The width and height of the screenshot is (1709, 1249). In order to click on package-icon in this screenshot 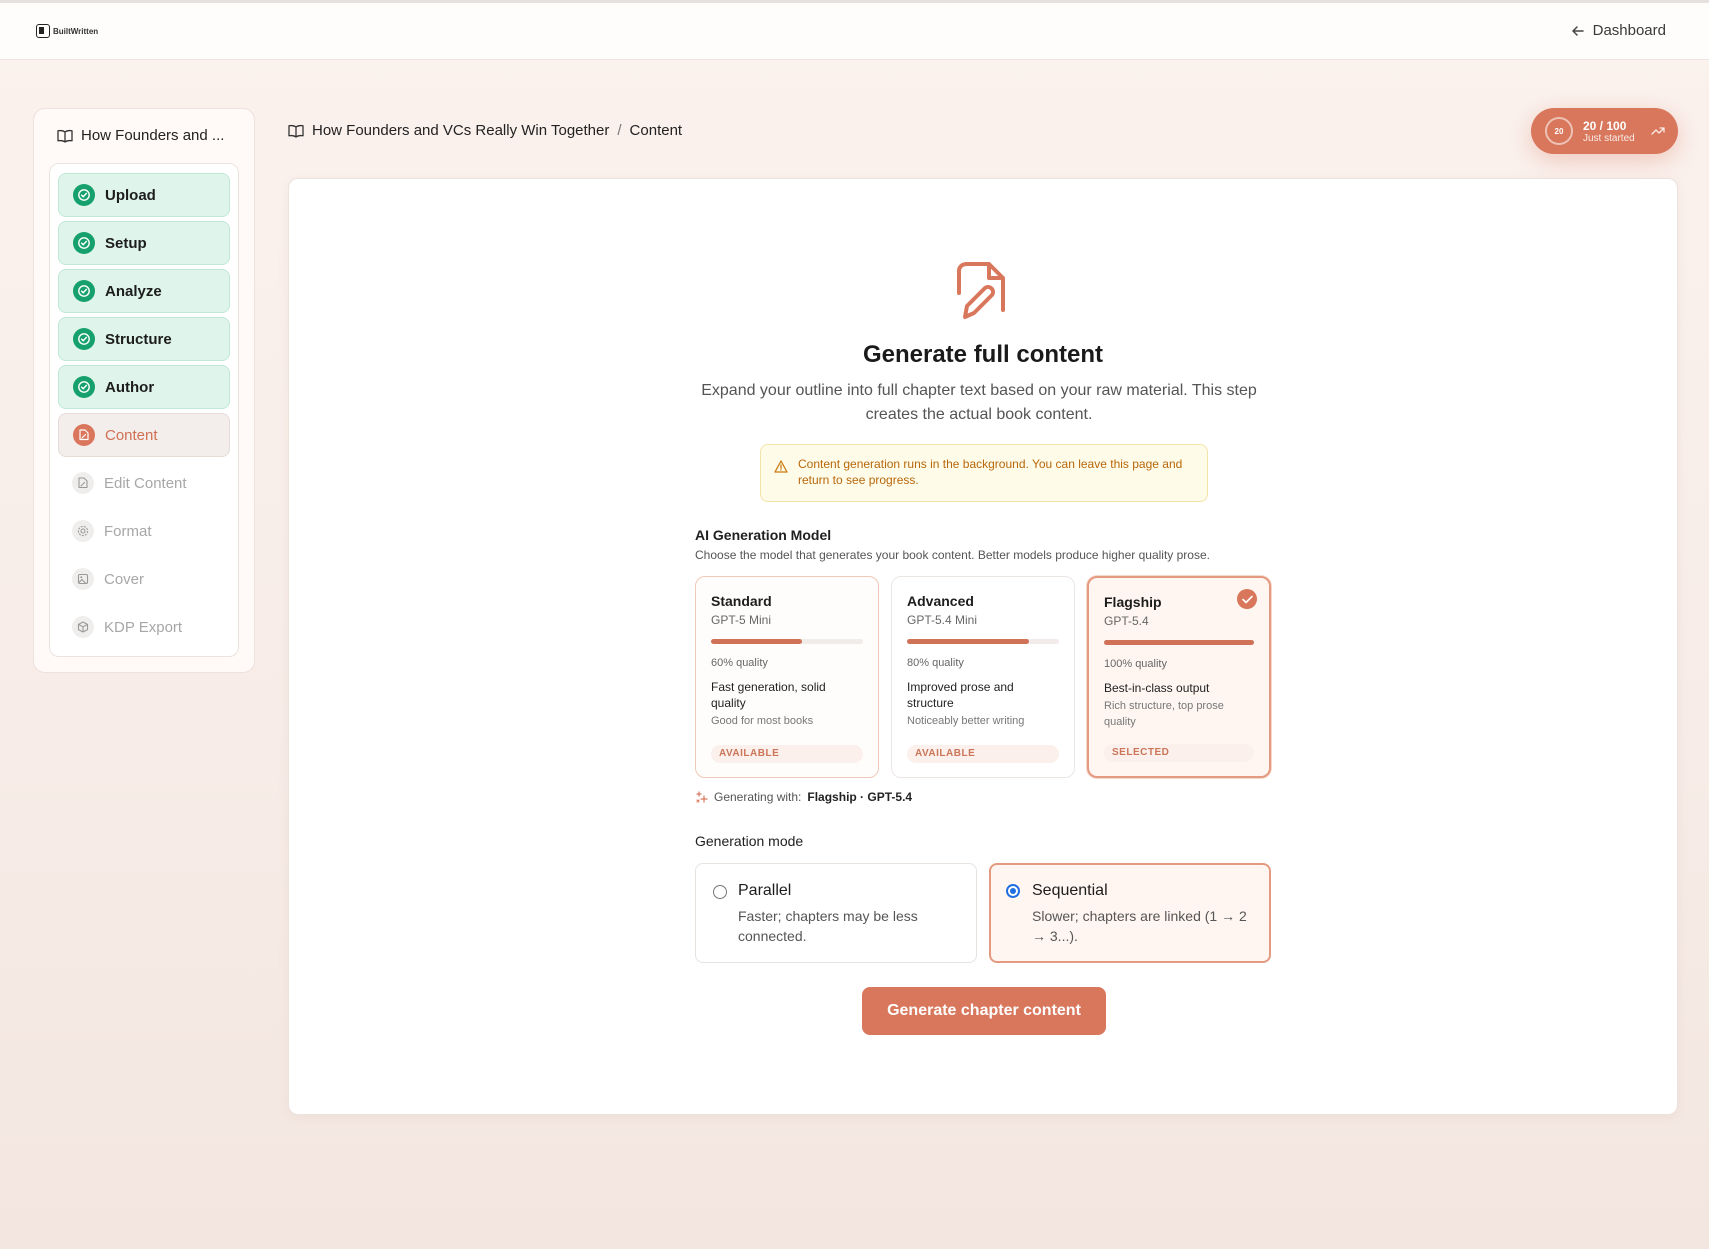, I will do `click(83, 627)`.